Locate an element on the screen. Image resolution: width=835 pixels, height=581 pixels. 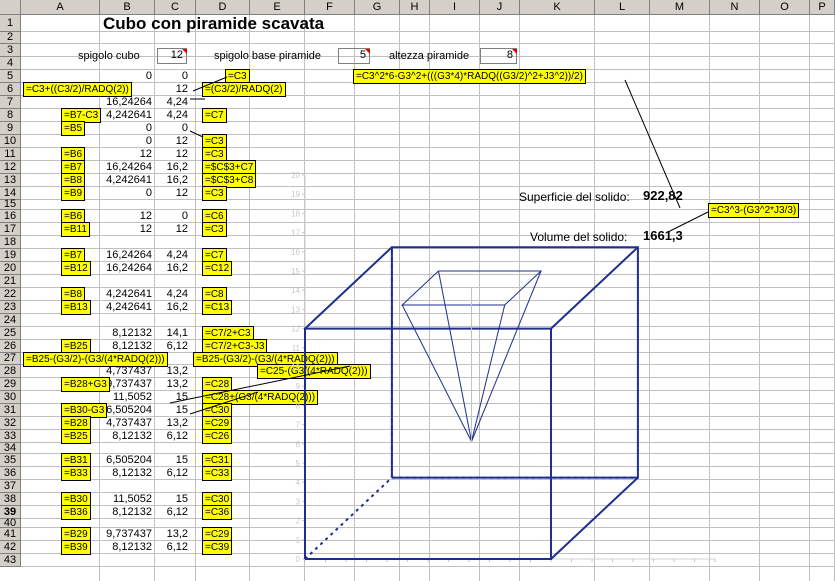
y-tick-label: 10 is located at coordinates (295, 367).